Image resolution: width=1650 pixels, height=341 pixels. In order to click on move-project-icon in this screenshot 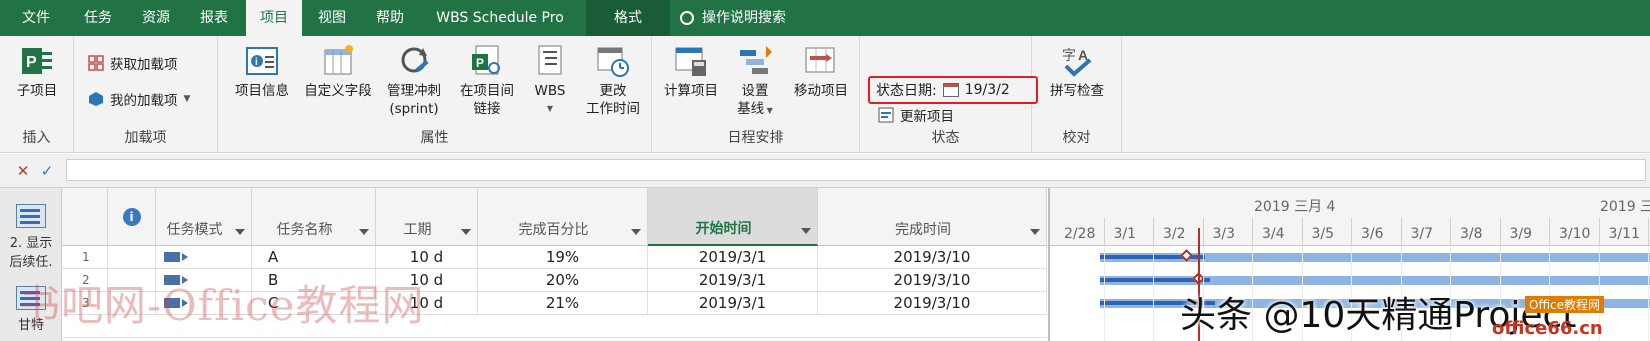, I will do `click(821, 61)`.